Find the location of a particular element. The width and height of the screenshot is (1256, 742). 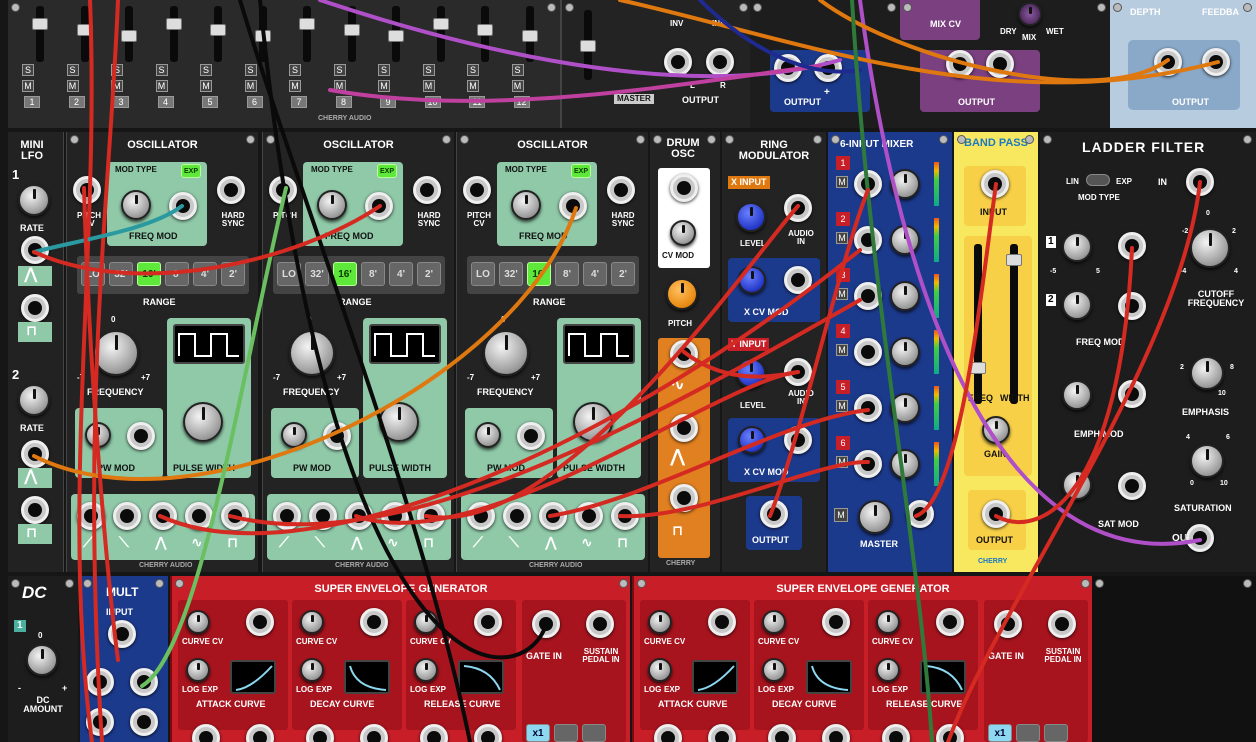

y-cv-jack is located at coordinates (798, 440).